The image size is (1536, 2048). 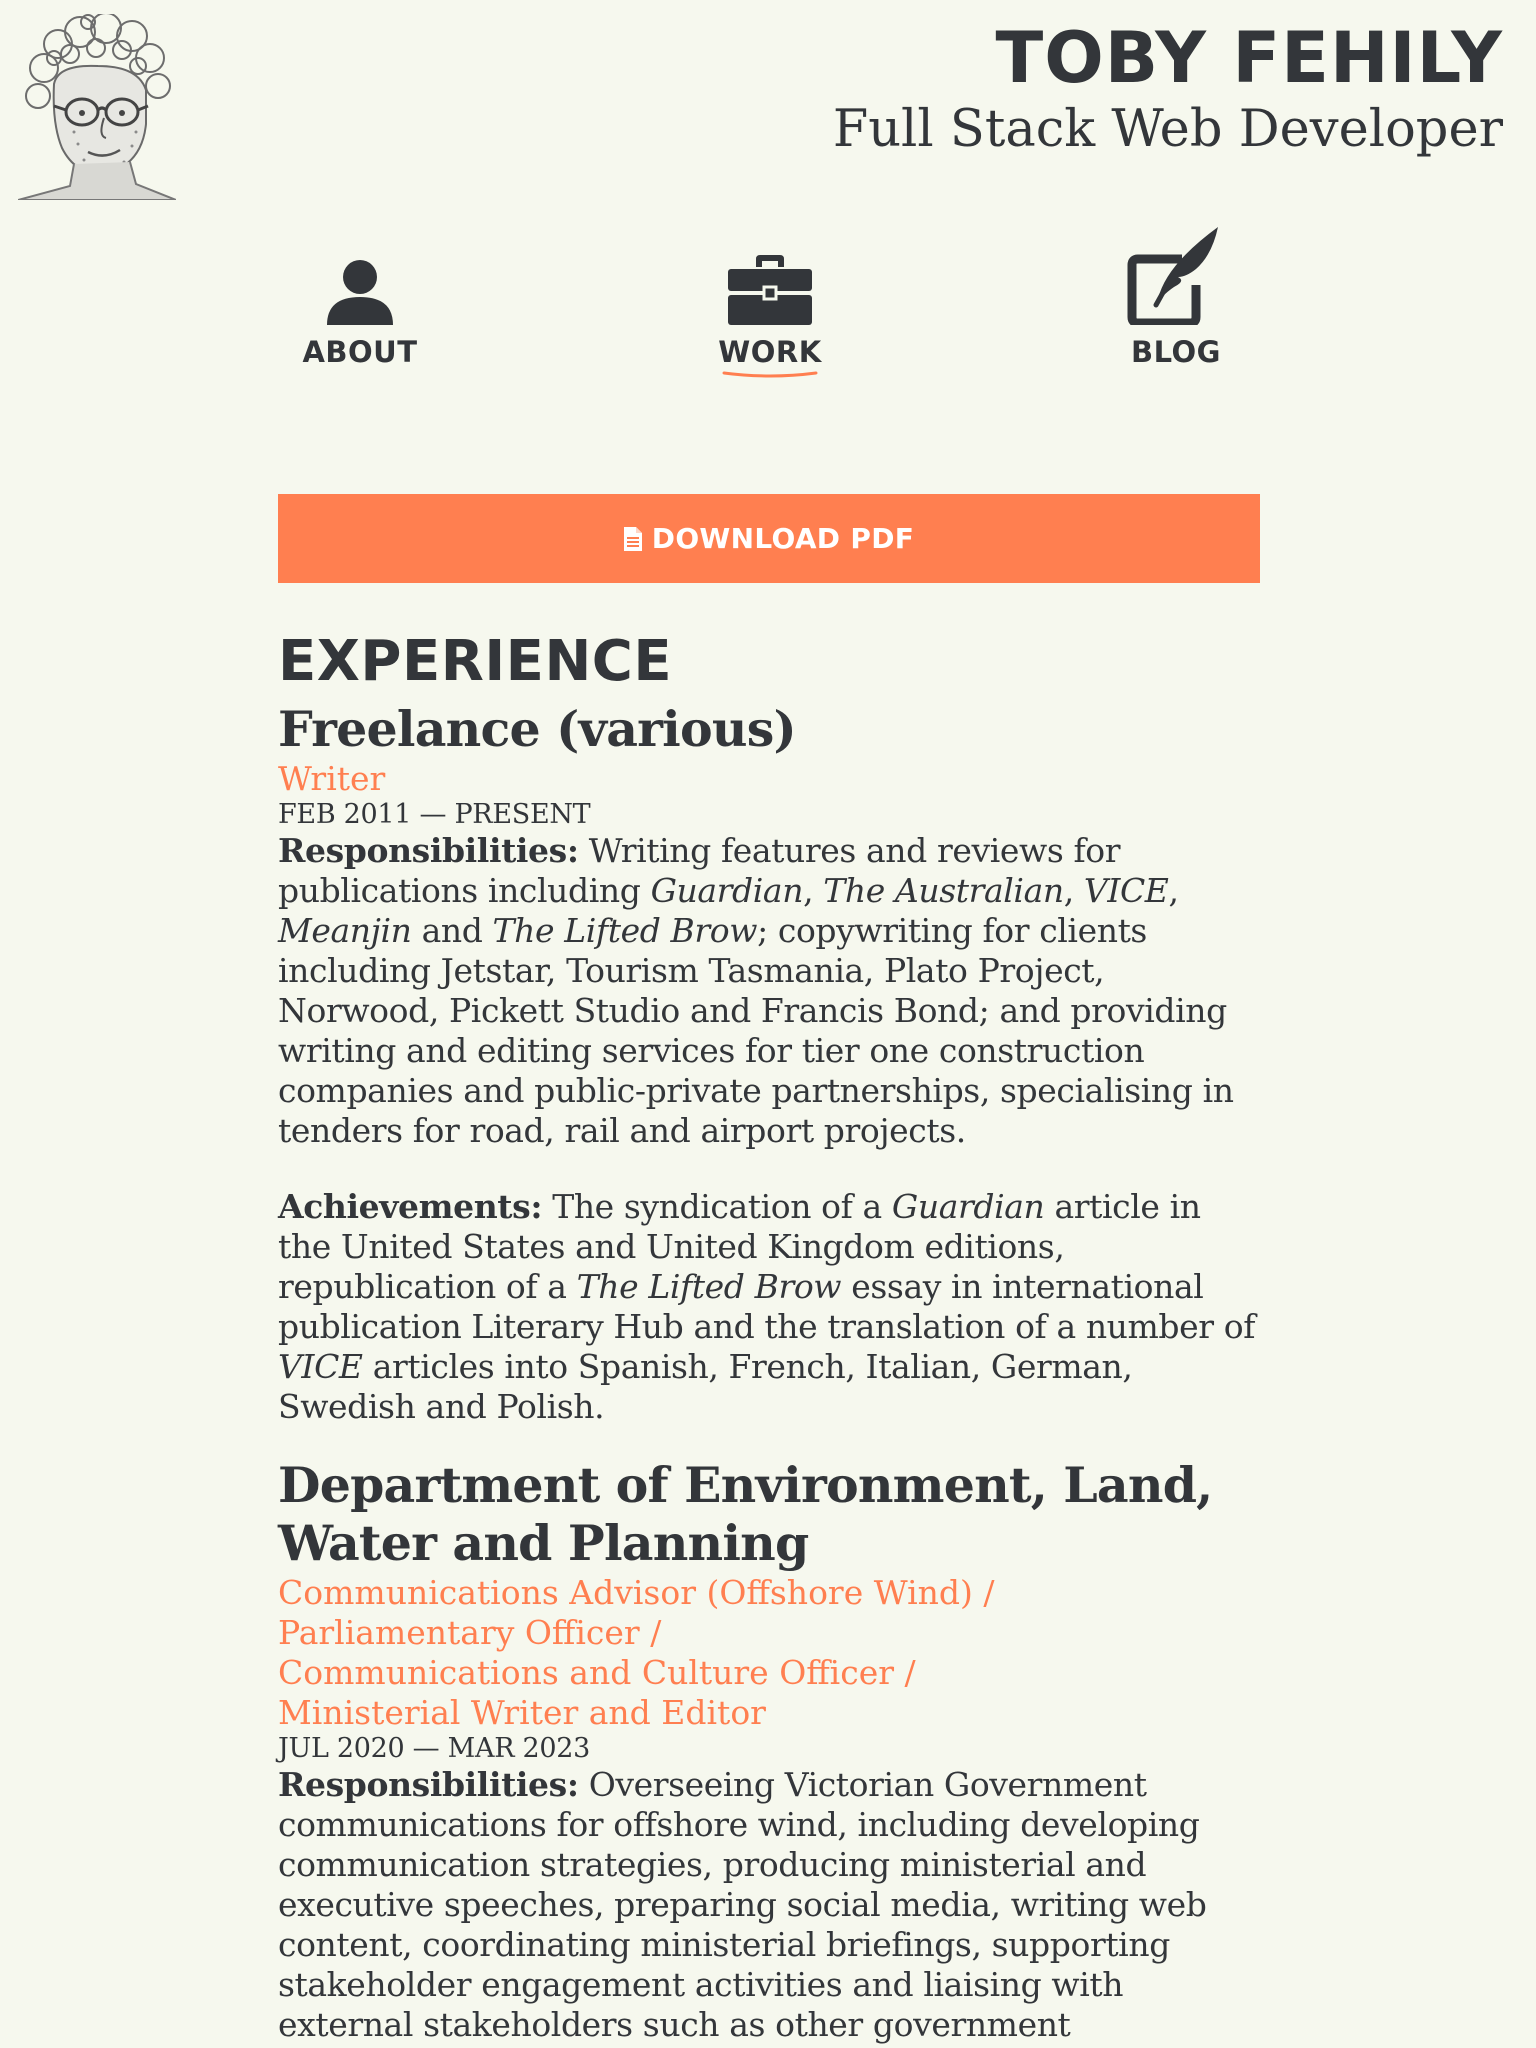 What do you see at coordinates (770, 374) in the screenshot?
I see `active-underline` at bounding box center [770, 374].